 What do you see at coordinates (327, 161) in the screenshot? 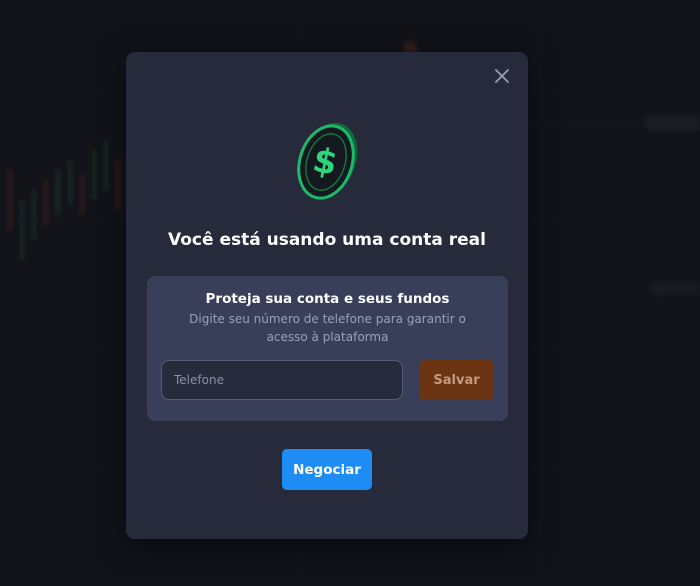
I see `dollar-coin-icon: $` at bounding box center [327, 161].